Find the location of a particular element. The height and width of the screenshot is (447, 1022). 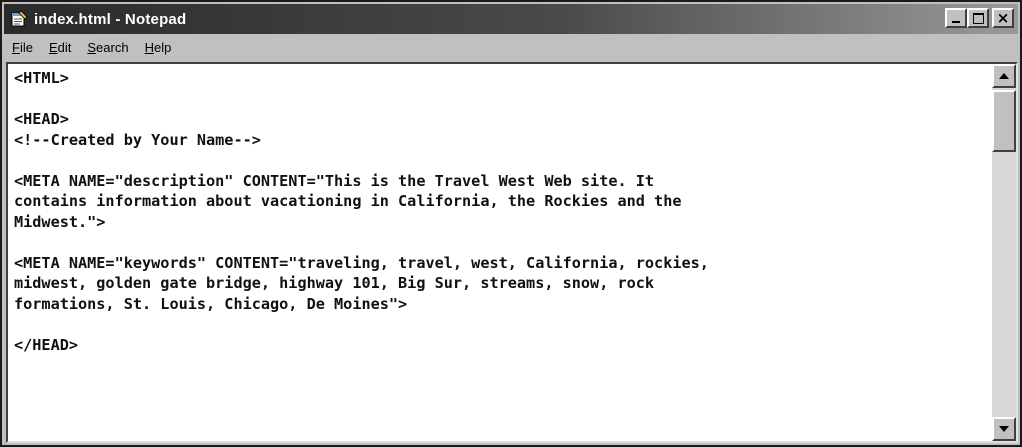

arrow-up-icon is located at coordinates (1004, 76).